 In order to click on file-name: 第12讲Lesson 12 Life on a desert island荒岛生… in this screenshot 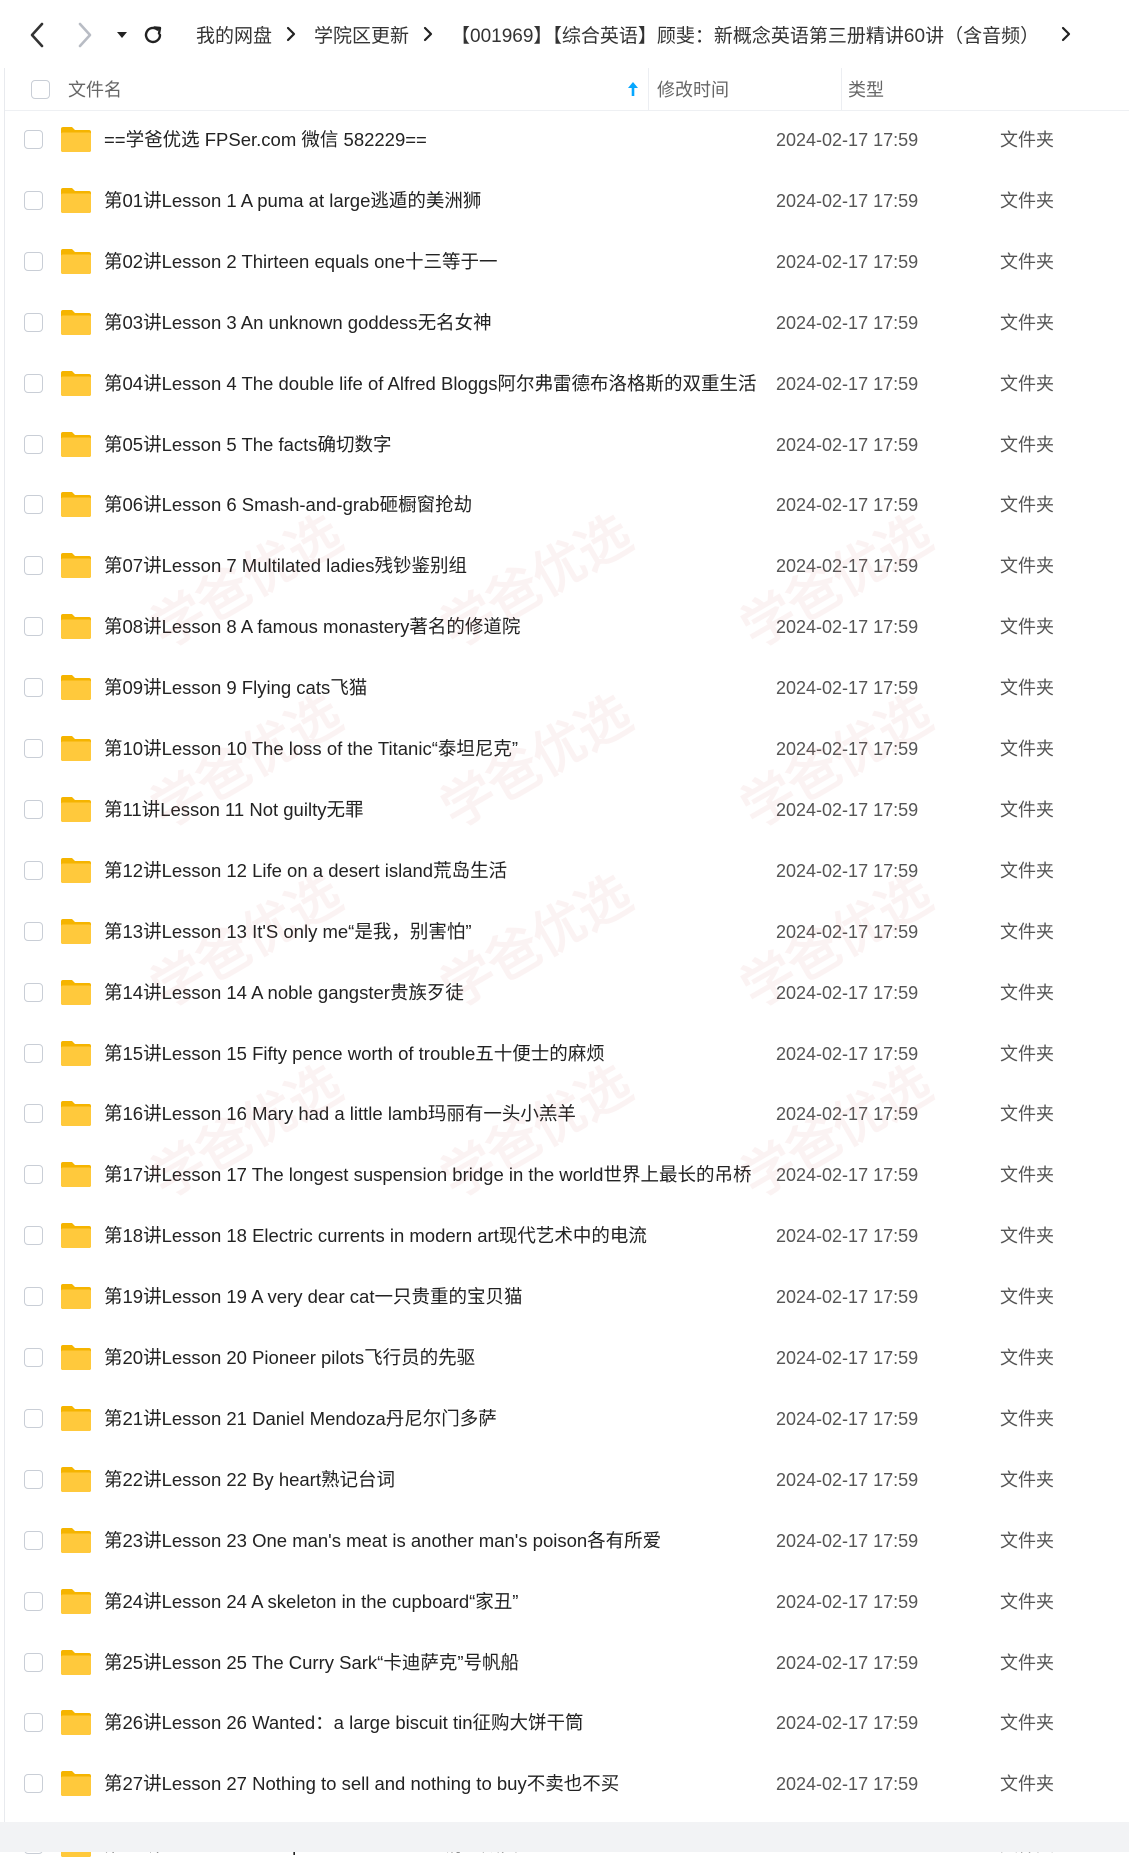, I will do `click(305, 871)`.